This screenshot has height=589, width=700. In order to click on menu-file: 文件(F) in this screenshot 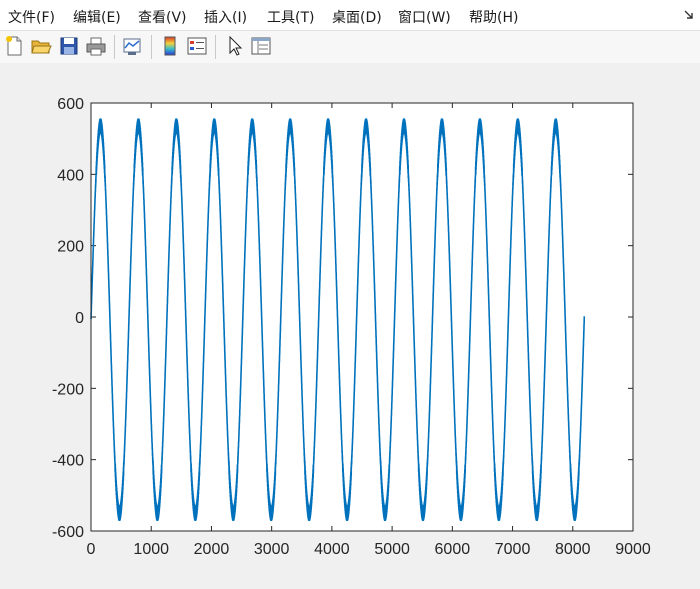, I will do `click(31, 17)`.